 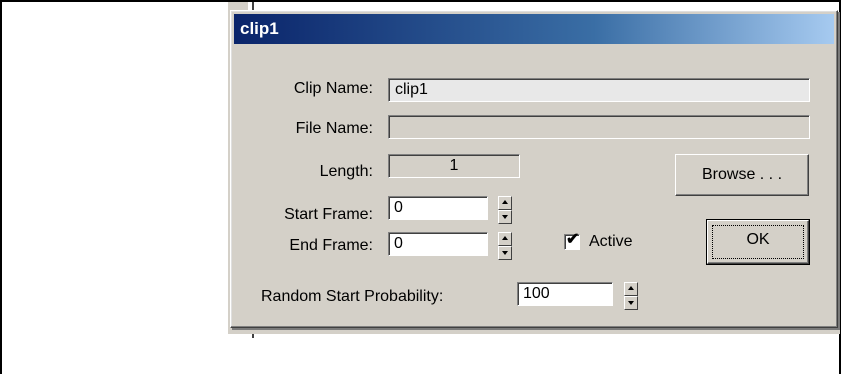 I want to click on active-checkbox: ✔, so click(x=572, y=240).